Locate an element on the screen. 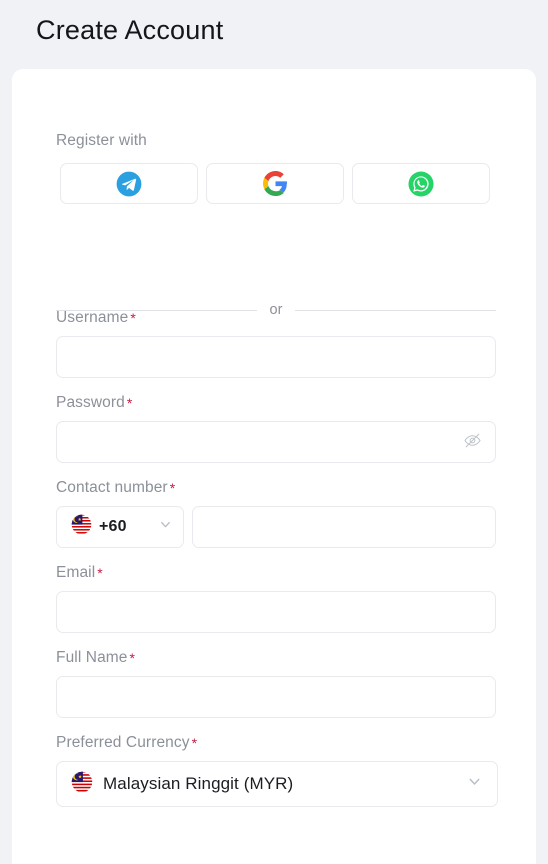 The image size is (548, 864). full-name-label-text: Full Name is located at coordinates (92, 657).